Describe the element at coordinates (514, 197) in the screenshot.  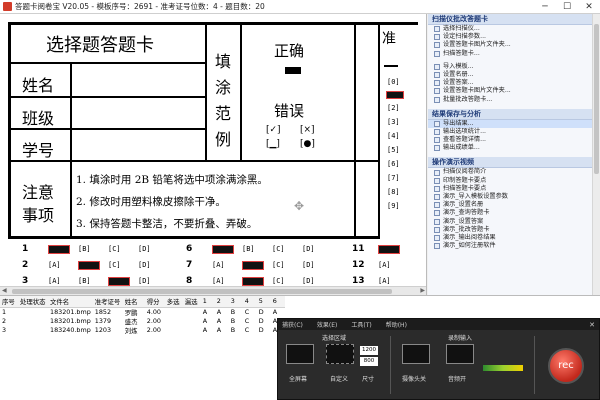
I see `panel-item-video: 演示_导入模板设置参数` at that location.